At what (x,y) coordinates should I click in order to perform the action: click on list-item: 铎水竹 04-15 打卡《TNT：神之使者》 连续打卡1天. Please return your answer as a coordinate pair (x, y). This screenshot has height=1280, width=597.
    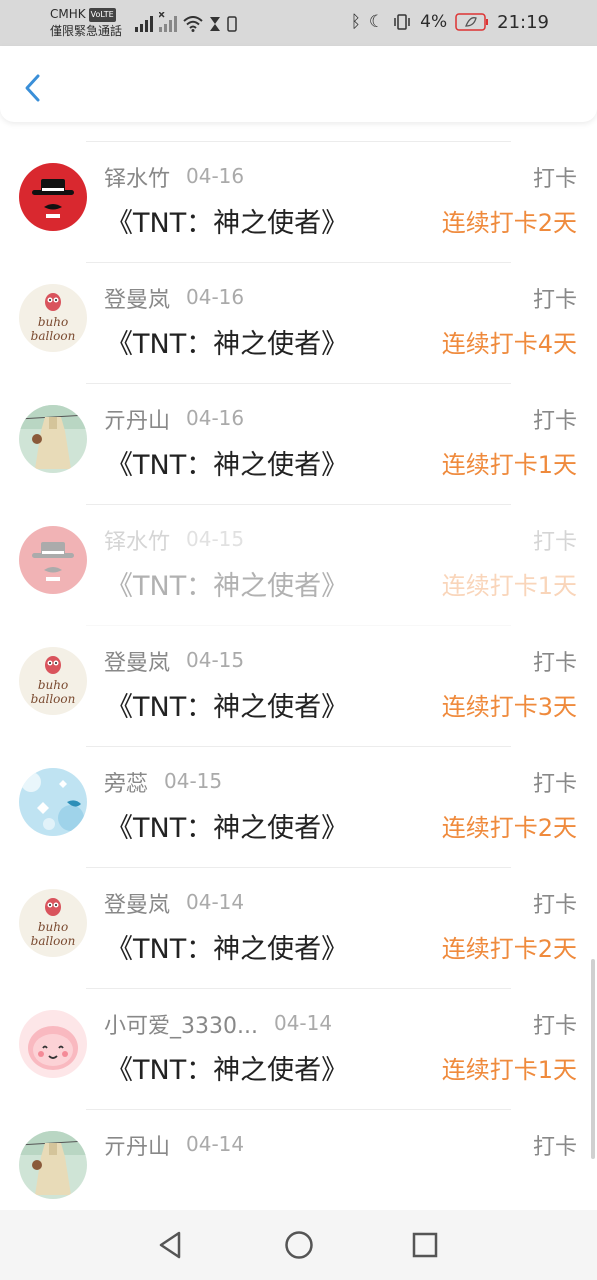
    Looking at the image, I should click on (298, 565).